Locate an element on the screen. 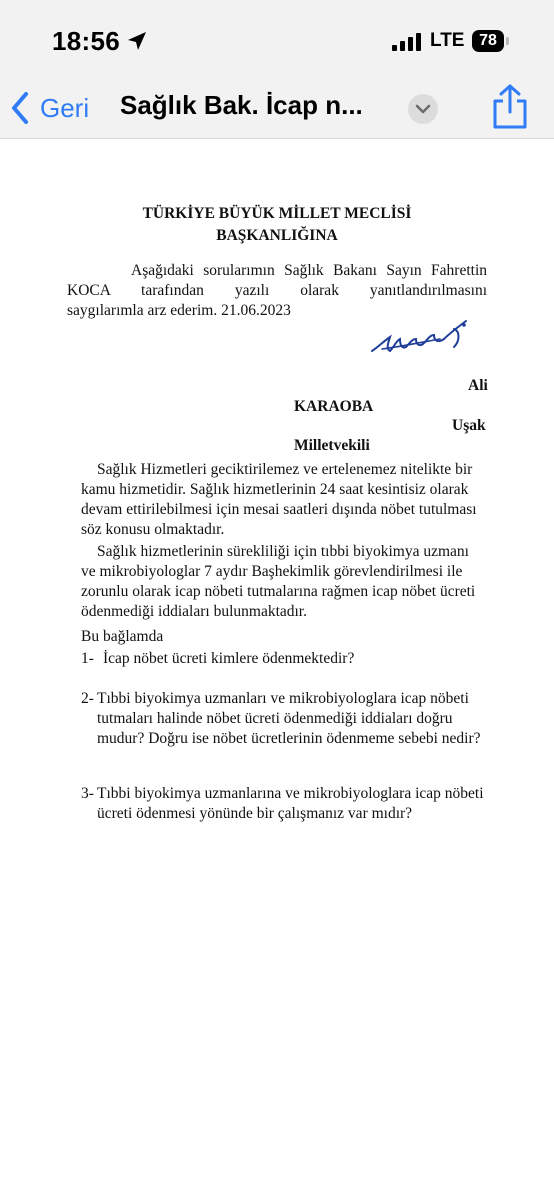 This screenshot has height=1200, width=554. question-number: 2- is located at coordinates (87, 698).